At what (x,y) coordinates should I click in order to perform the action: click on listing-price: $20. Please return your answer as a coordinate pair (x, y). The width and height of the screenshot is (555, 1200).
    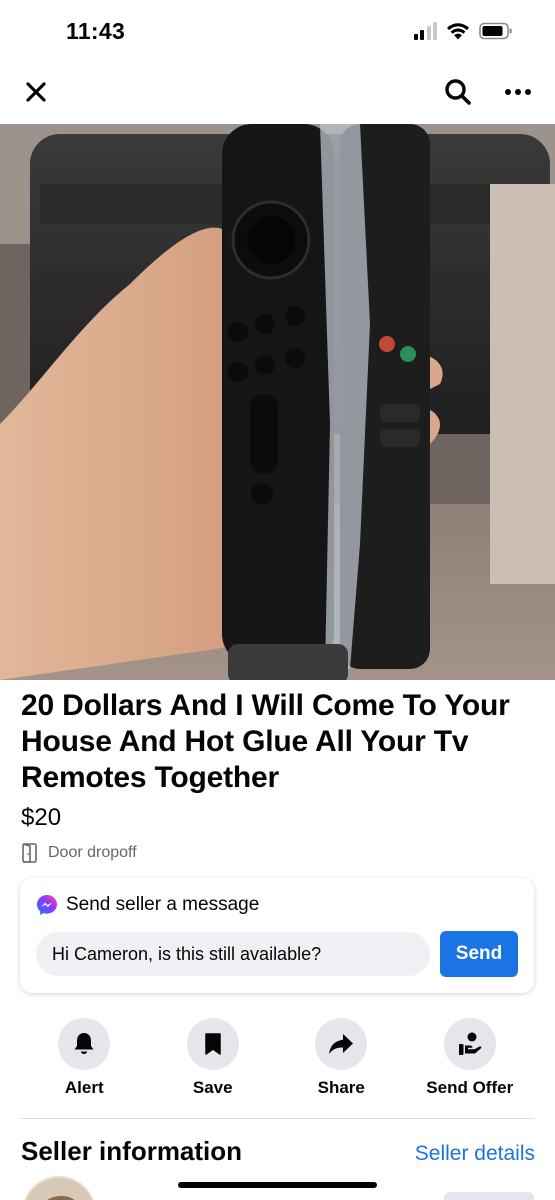
    Looking at the image, I should click on (41, 817).